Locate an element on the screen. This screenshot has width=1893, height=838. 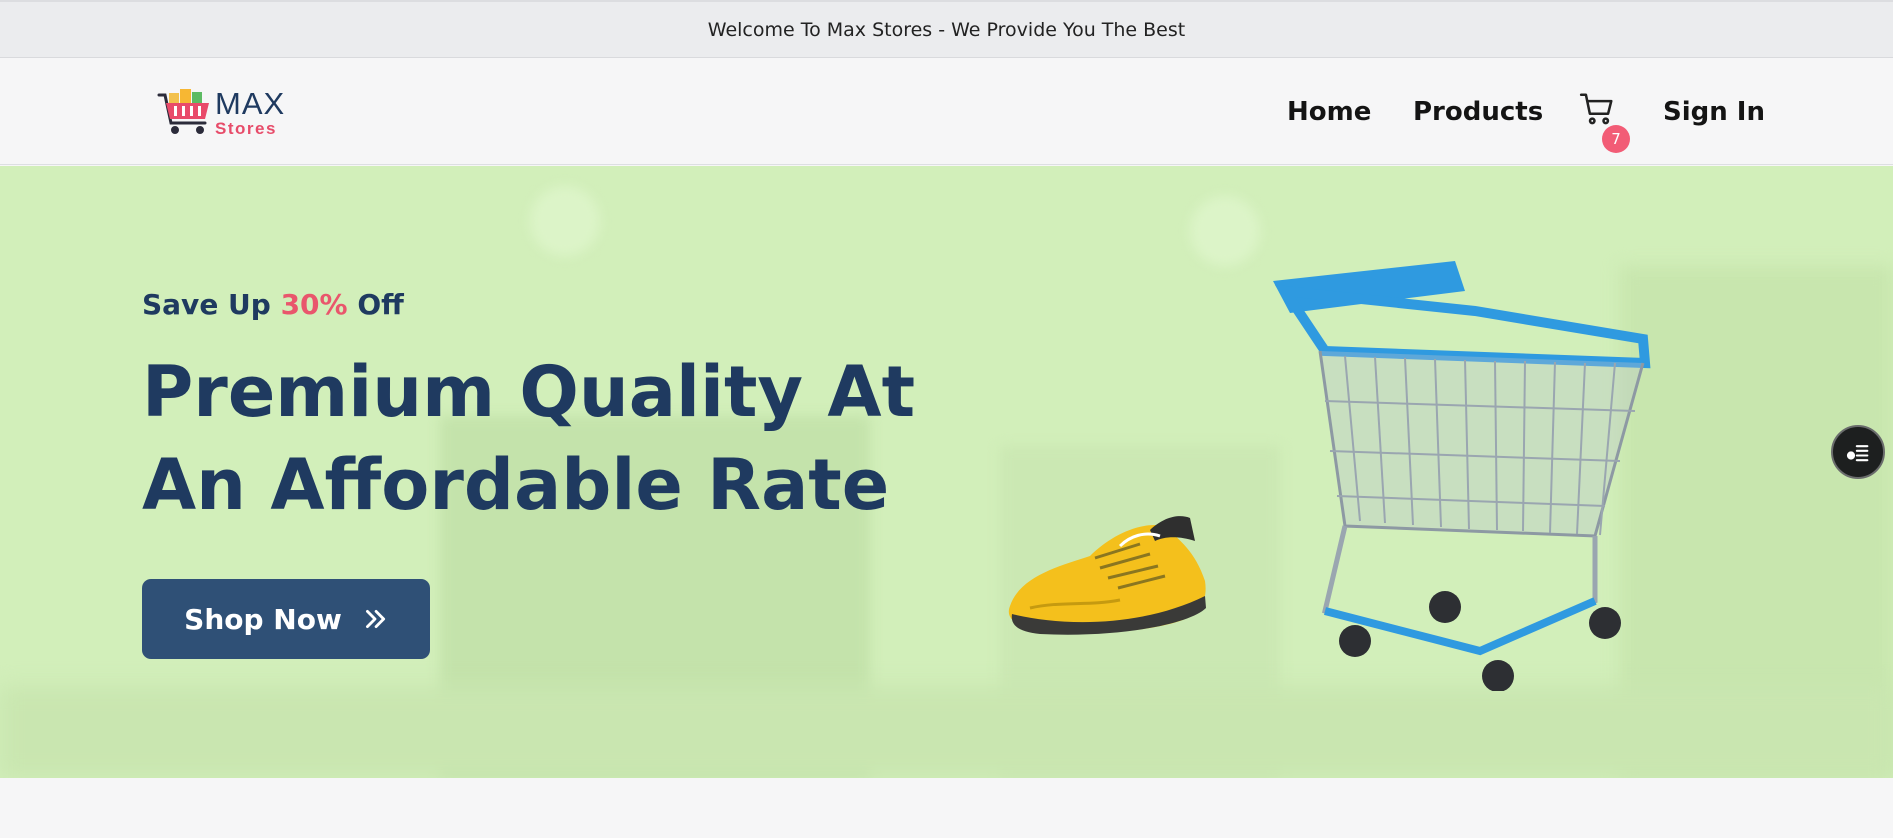
shop-now-button: Shop Now is located at coordinates (286, 619).